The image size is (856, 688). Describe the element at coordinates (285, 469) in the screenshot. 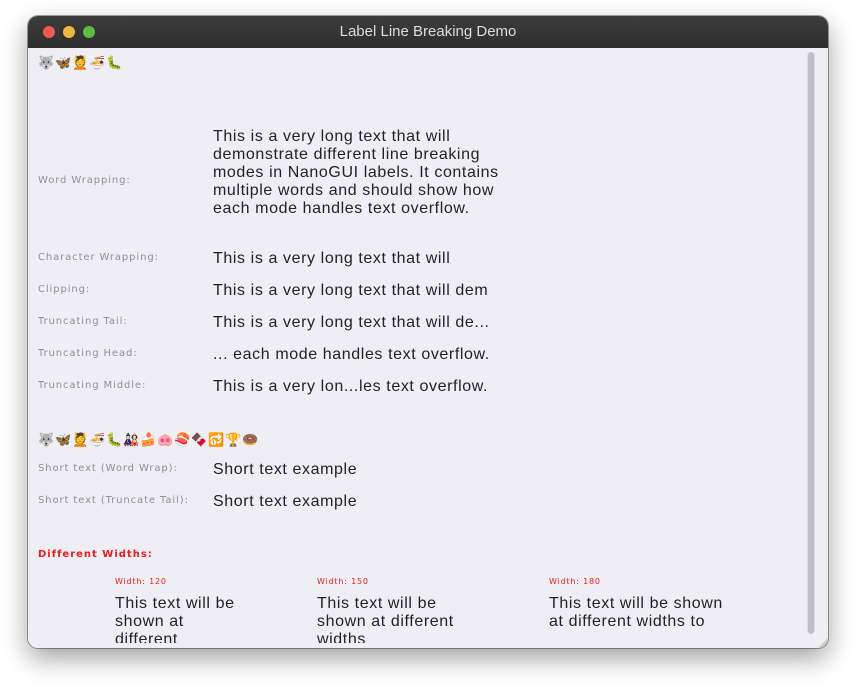

I see `short-word-wrap-text: Short text example` at that location.